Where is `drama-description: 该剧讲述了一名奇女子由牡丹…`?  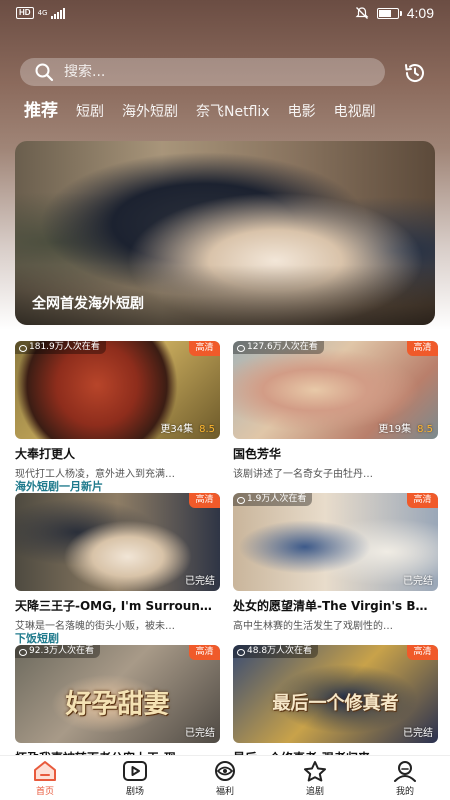
drama-description: 该剧讲述了一名奇女子由牡丹… is located at coordinates (303, 474).